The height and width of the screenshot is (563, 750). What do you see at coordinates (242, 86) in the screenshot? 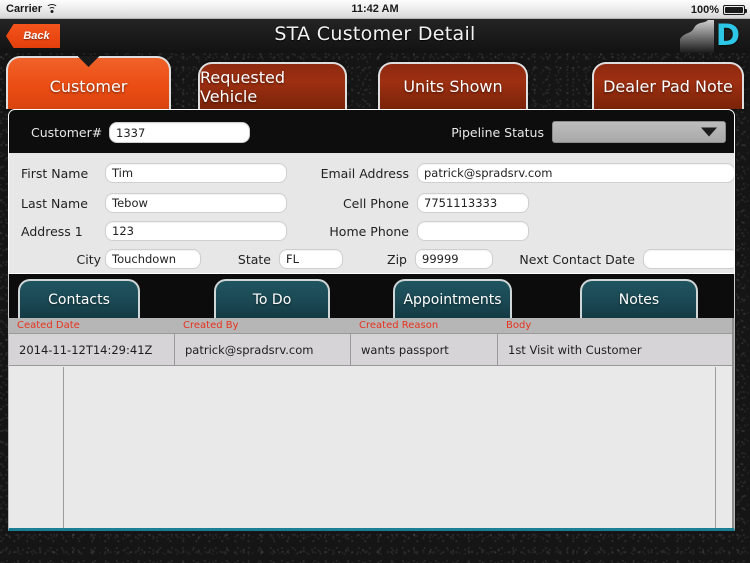
I see `tab-requested-vehicle-label: Requested Vehicle` at bounding box center [242, 86].